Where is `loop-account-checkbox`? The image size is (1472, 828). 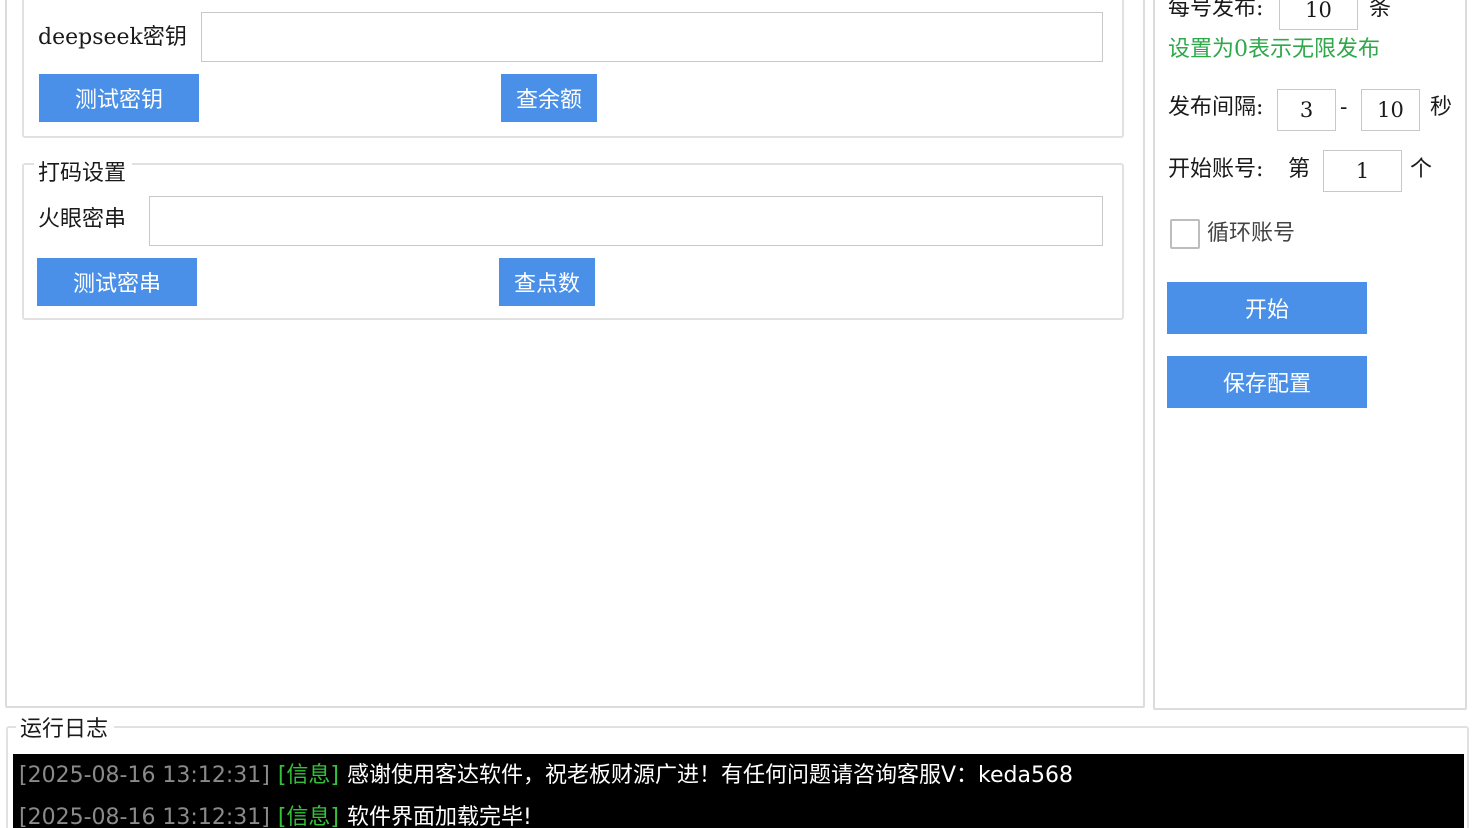 loop-account-checkbox is located at coordinates (1185, 234).